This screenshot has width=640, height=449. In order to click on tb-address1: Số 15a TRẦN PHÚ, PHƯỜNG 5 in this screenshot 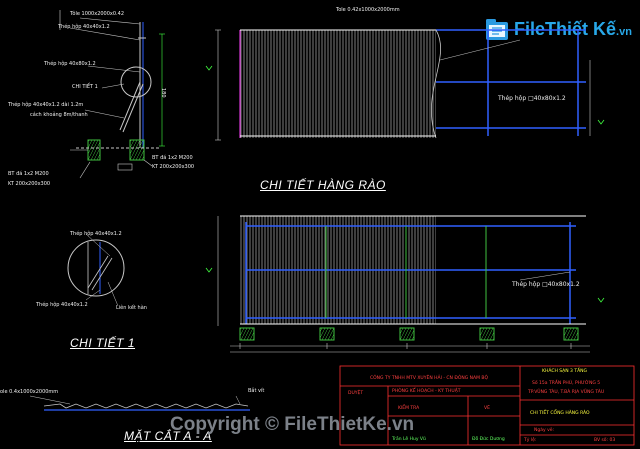, I will do `click(566, 383)`.